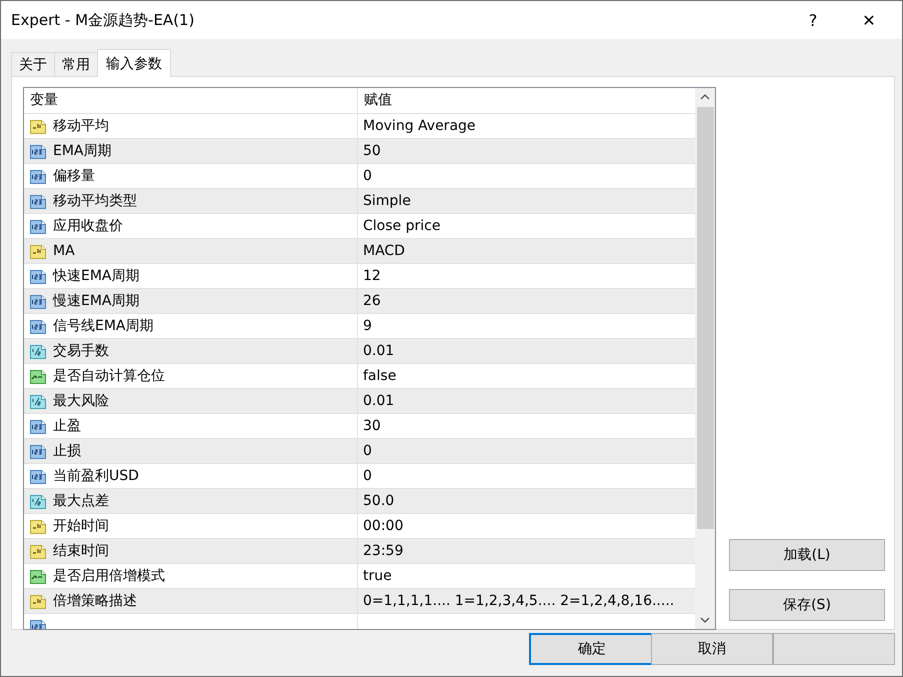  What do you see at coordinates (134, 63) in the screenshot?
I see `tab: 输入参数` at bounding box center [134, 63].